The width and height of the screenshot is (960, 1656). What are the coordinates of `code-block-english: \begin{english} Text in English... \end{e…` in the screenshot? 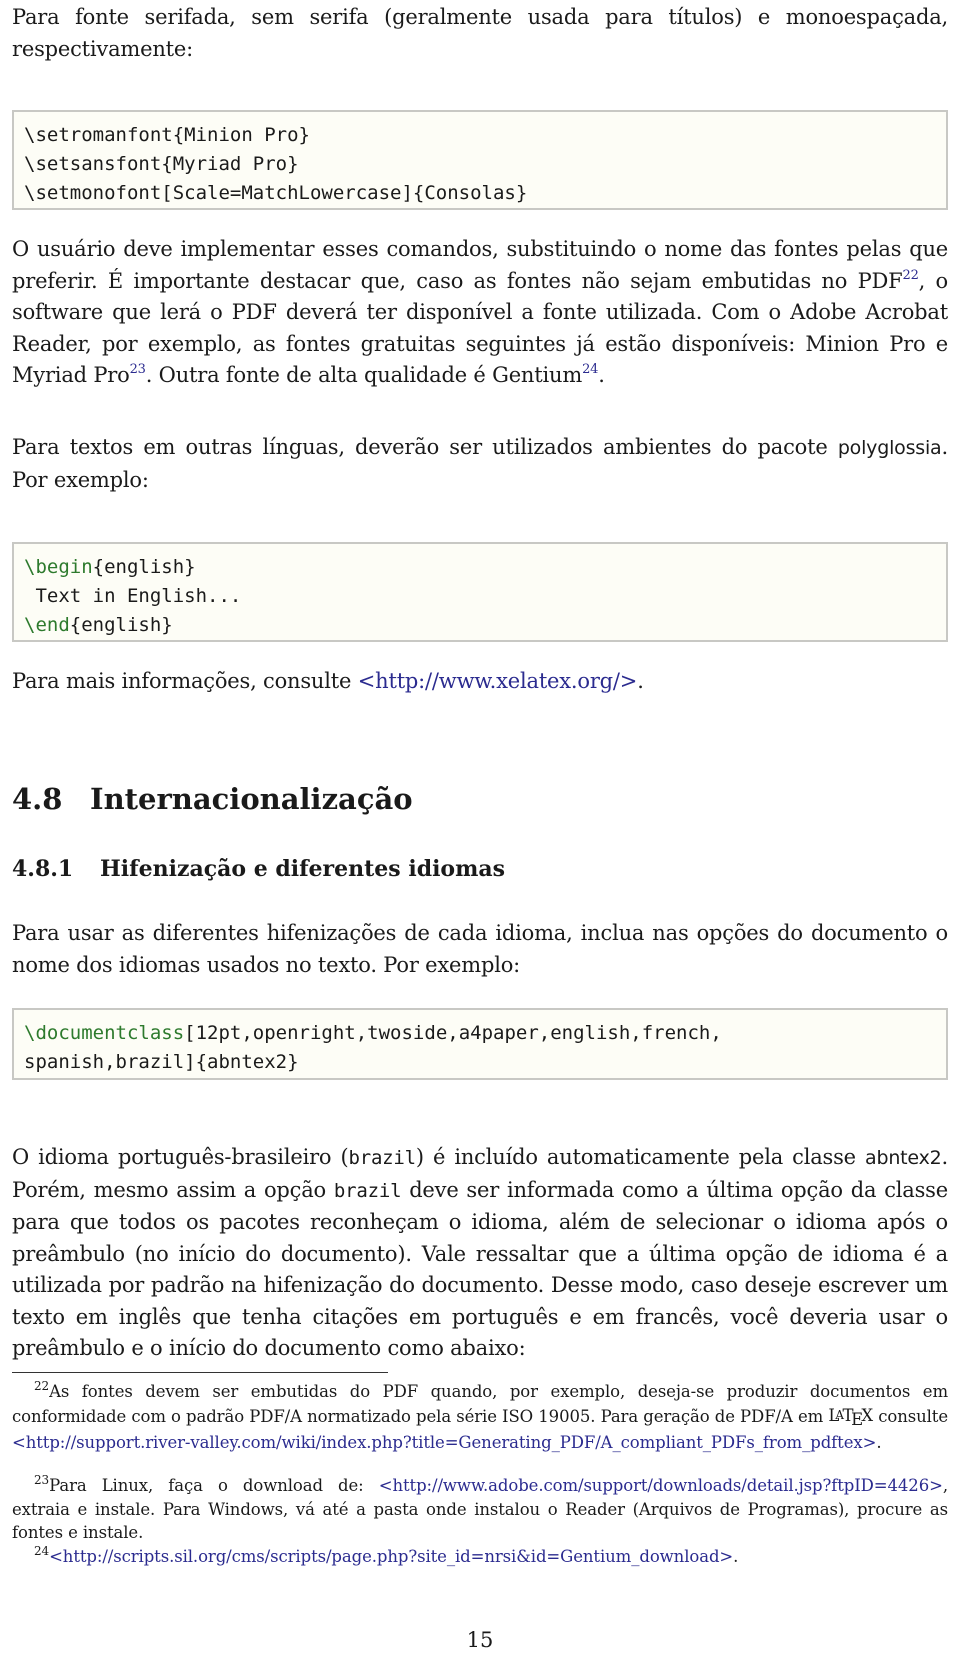 It's located at (480, 592).